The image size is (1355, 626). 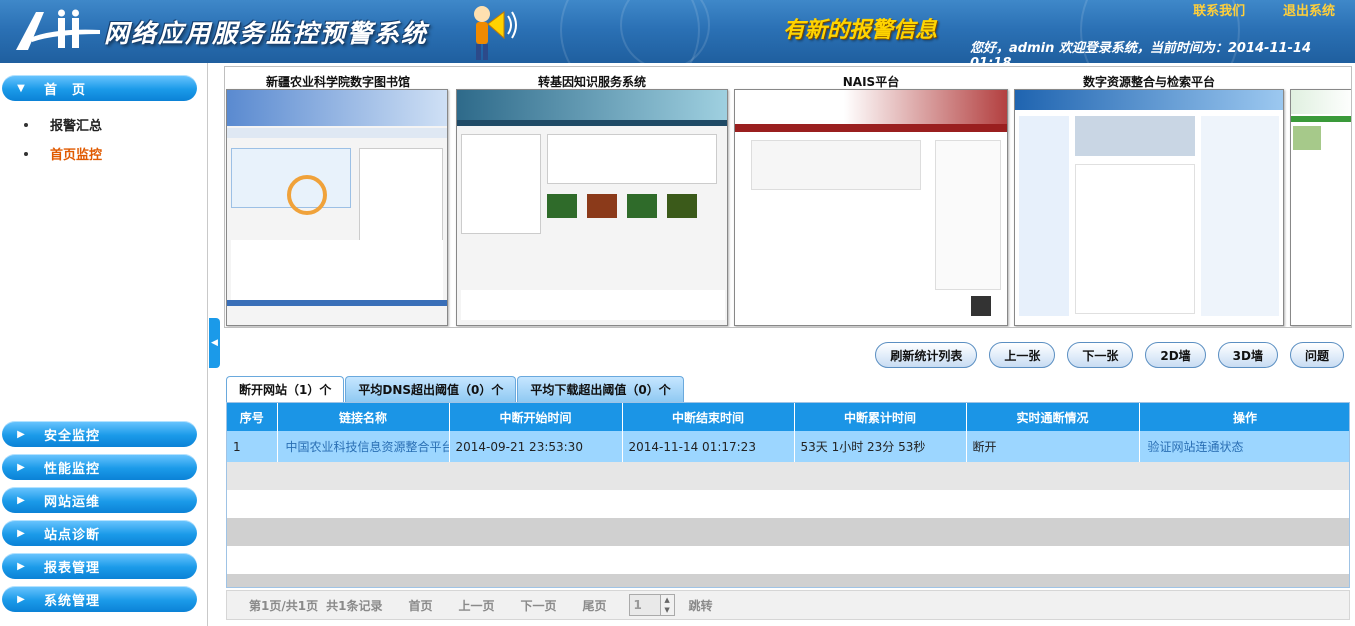 What do you see at coordinates (535, 446) in the screenshot?
I see `cell-start-time: 2014-09-21 23:53:30` at bounding box center [535, 446].